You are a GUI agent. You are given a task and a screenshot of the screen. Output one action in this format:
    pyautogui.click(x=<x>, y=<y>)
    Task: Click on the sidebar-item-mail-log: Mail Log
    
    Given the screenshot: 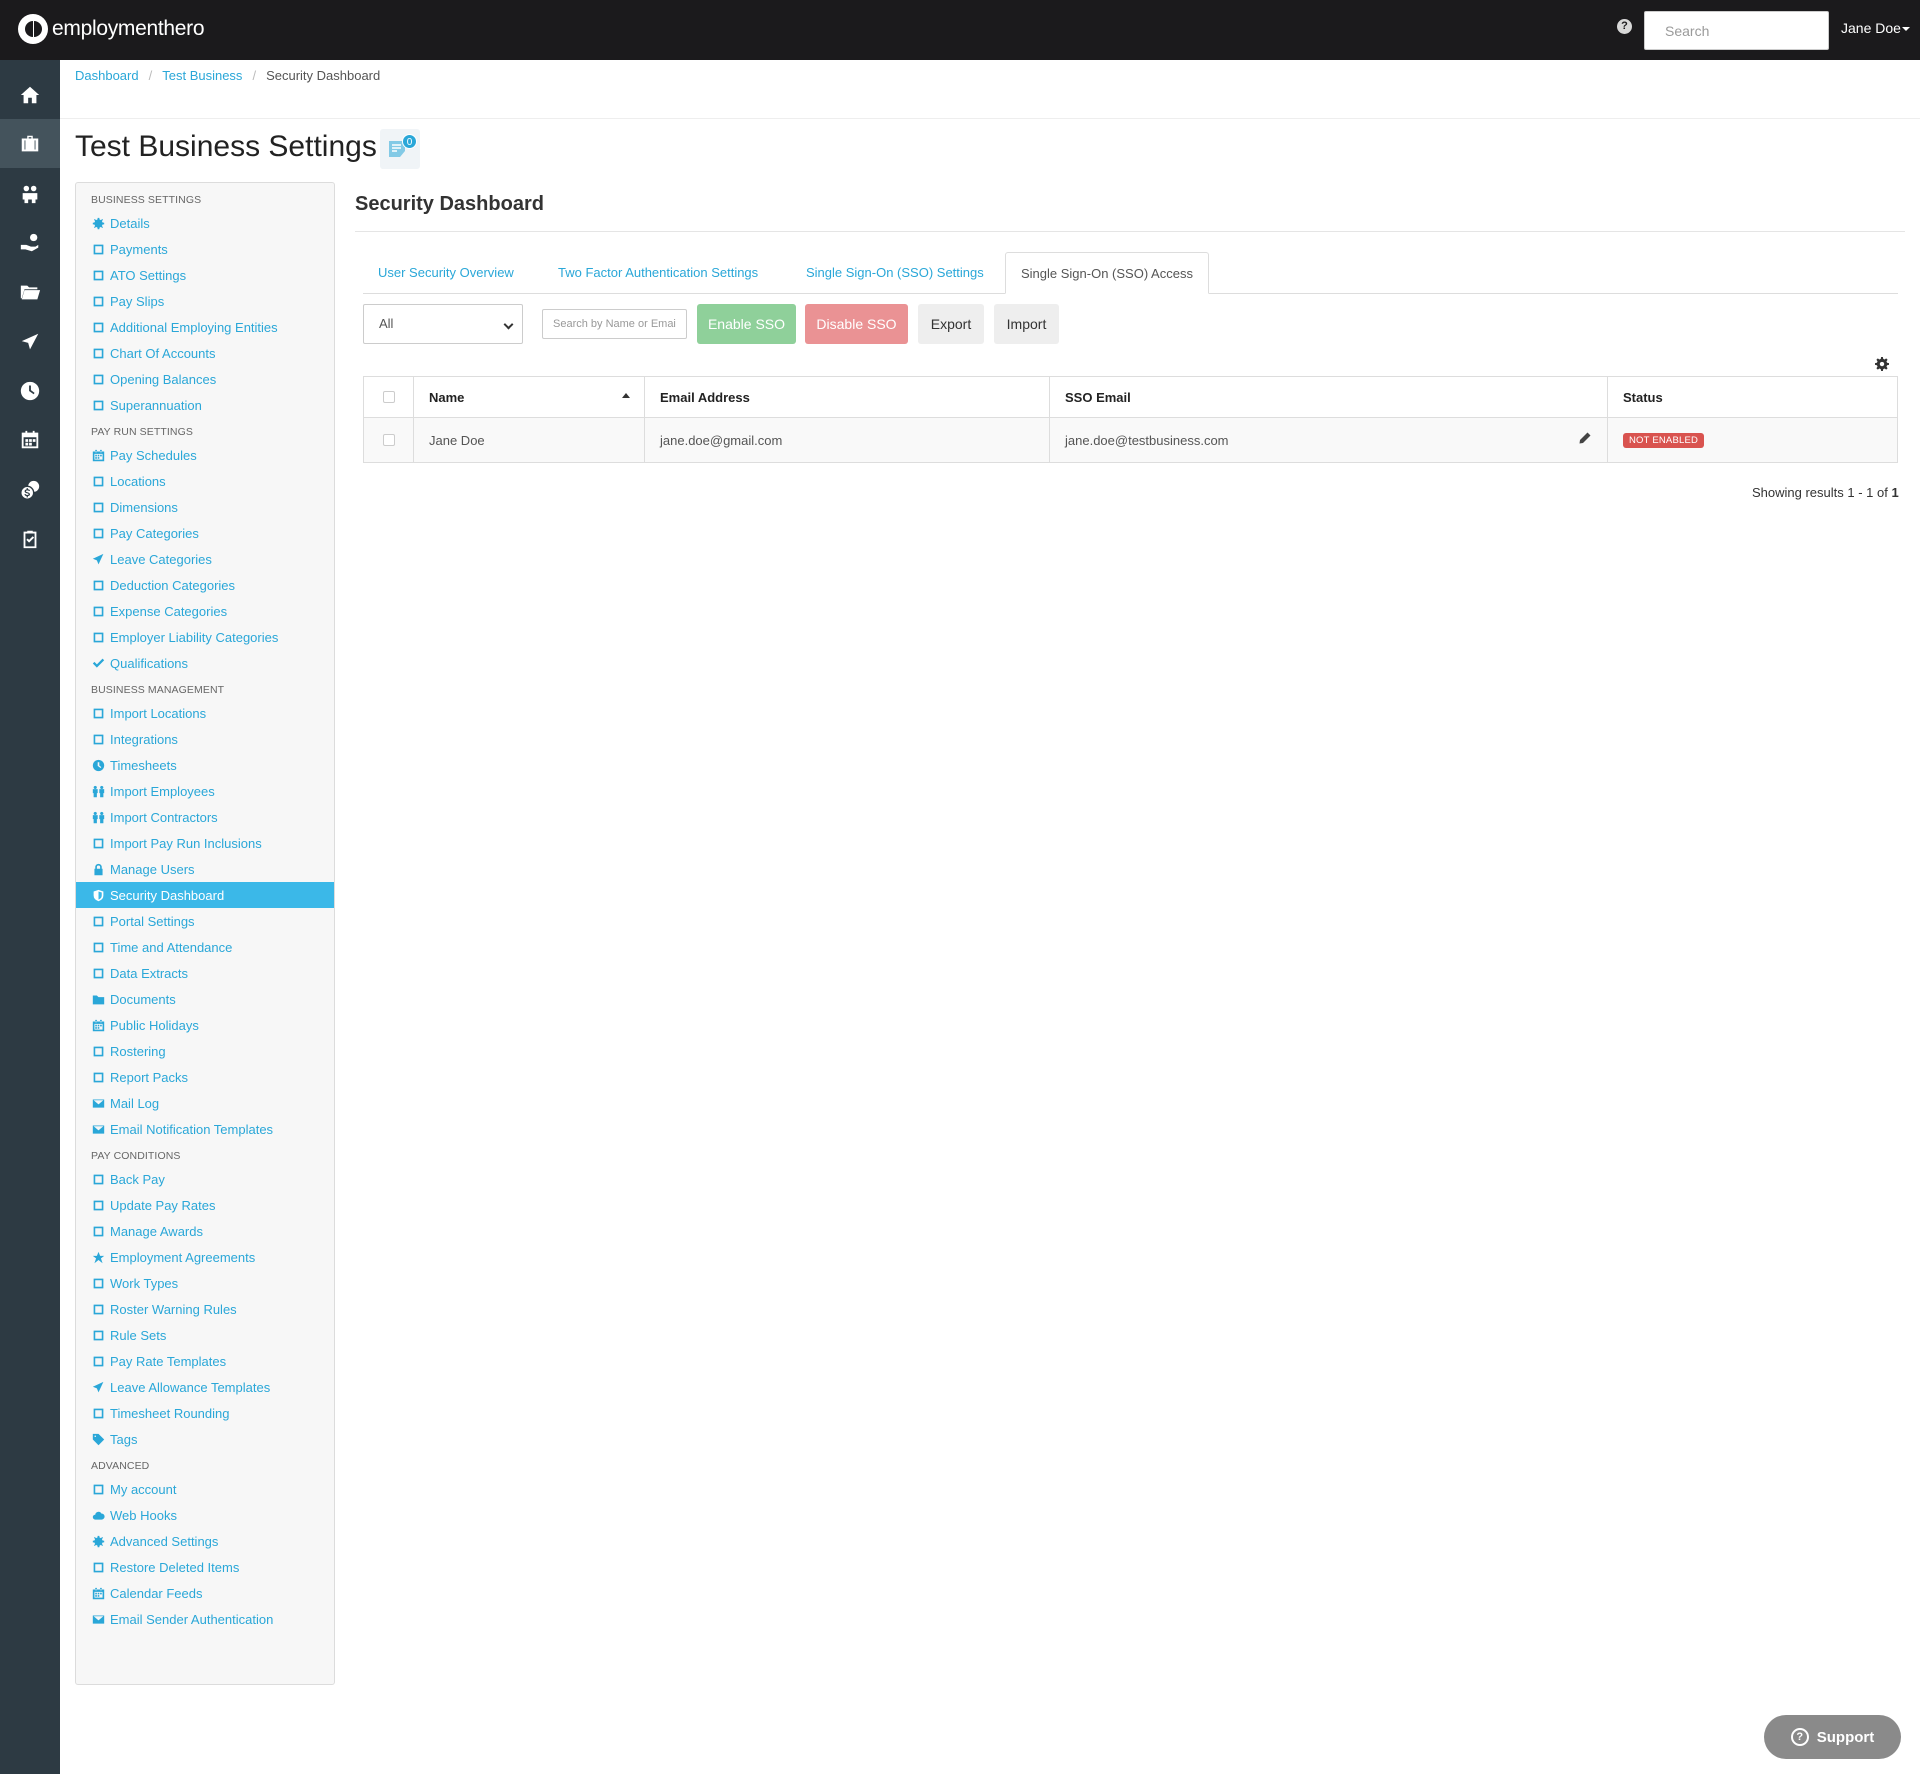 What is the action you would take?
    pyautogui.click(x=205, y=1103)
    